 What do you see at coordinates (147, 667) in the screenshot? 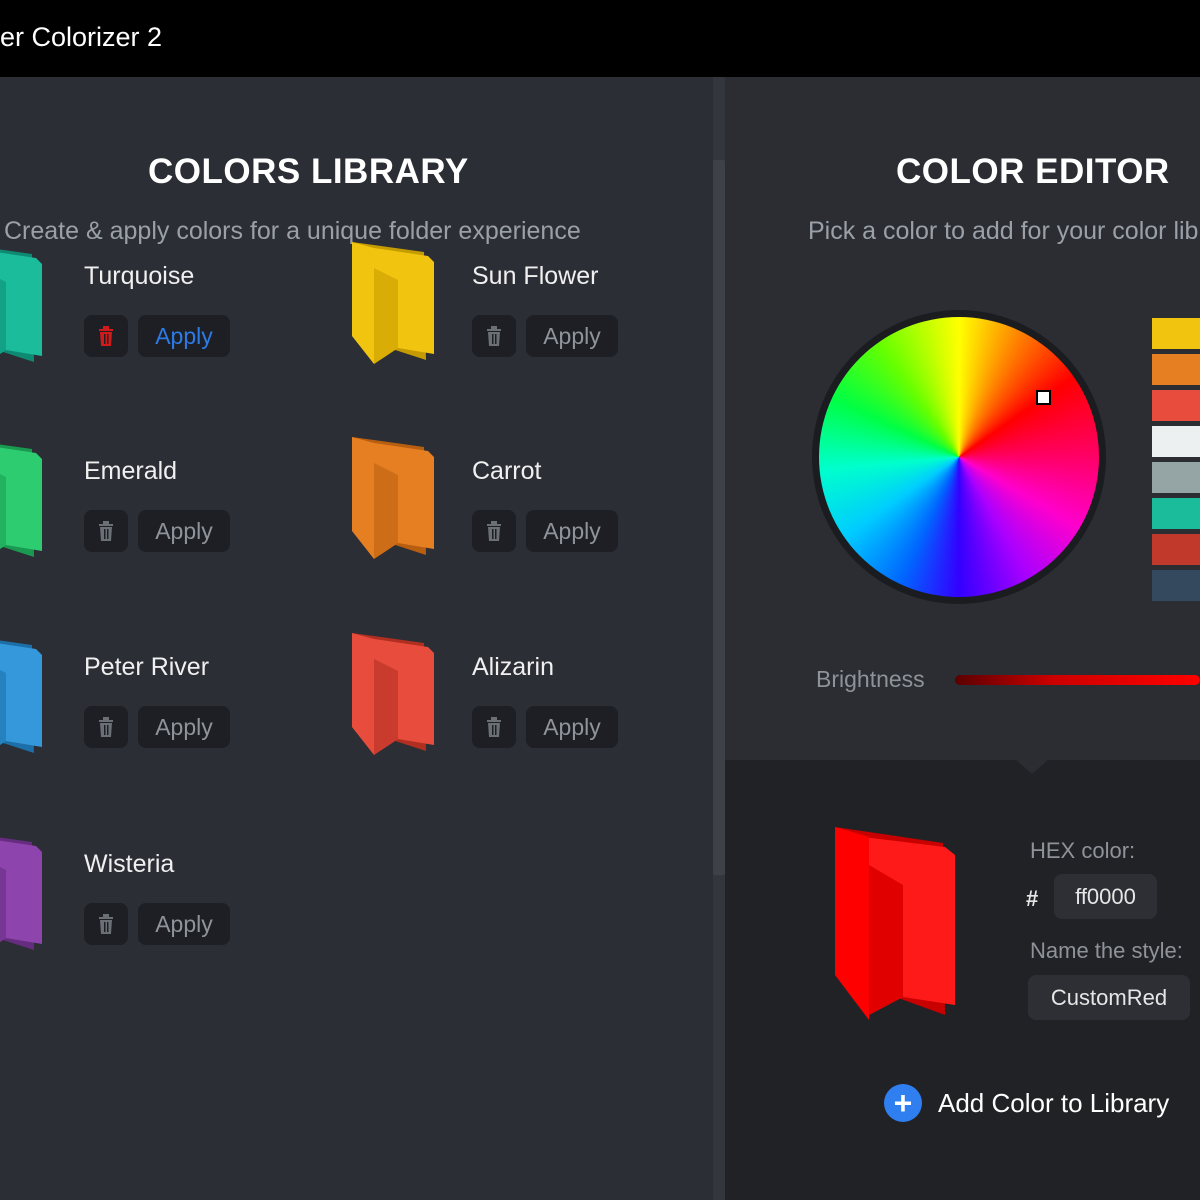
I see `color-name: Peter River` at bounding box center [147, 667].